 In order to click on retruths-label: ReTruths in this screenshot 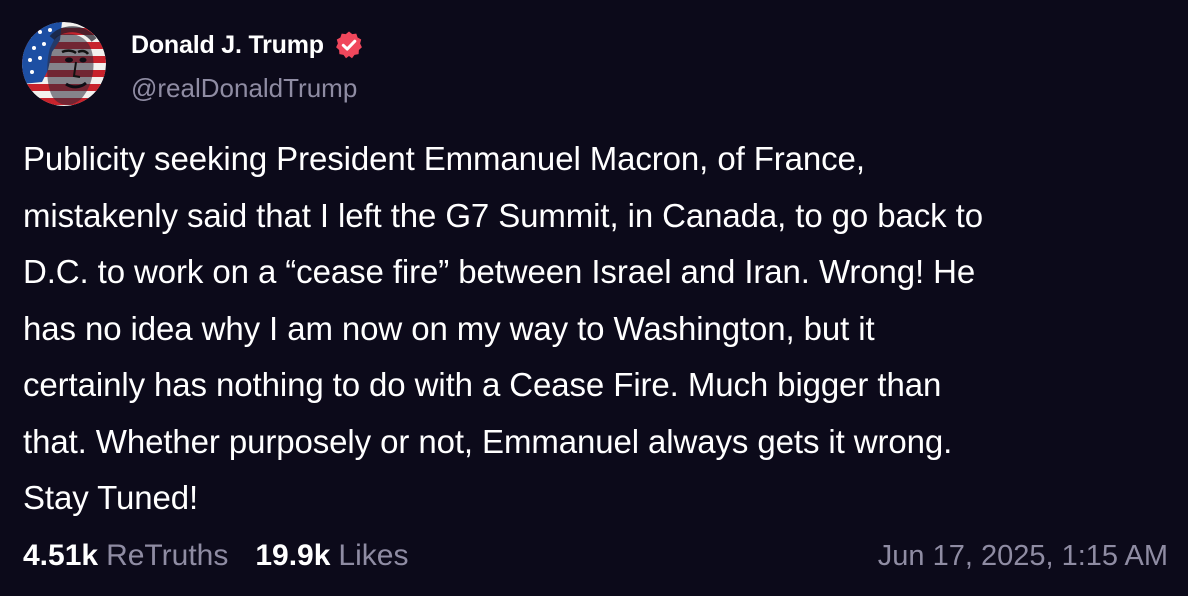, I will do `click(167, 555)`.